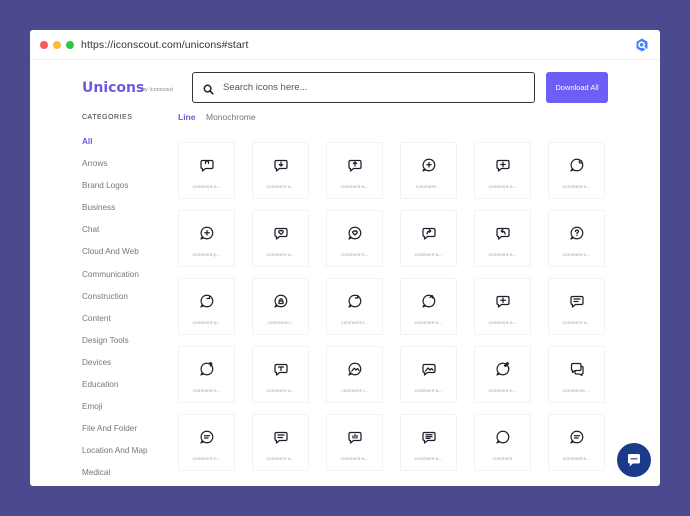 The width and height of the screenshot is (690, 516). I want to click on category-emoji: Emoji, so click(115, 412).